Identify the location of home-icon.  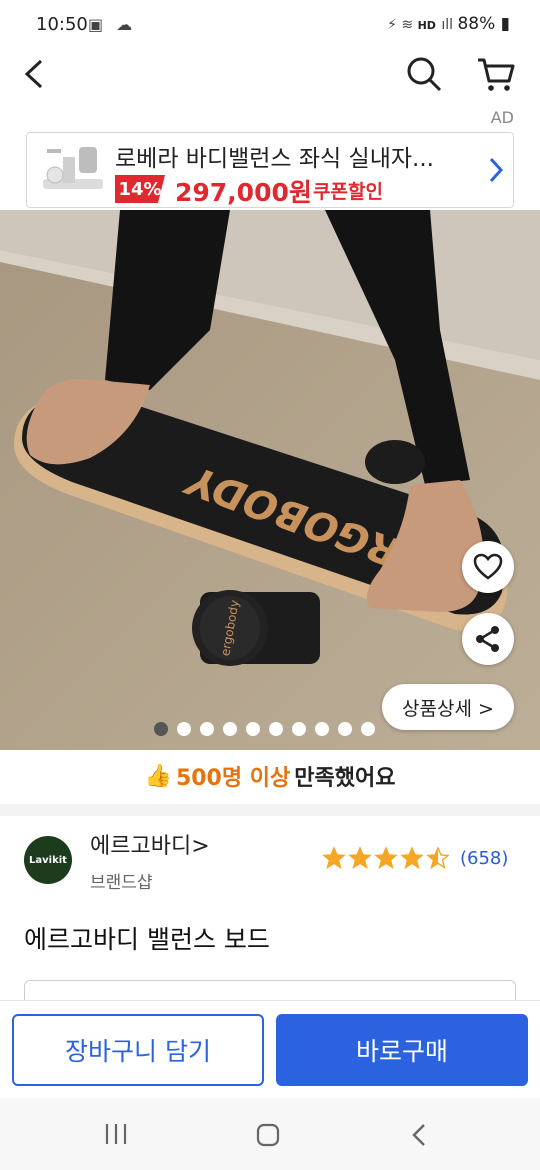
(268, 1135).